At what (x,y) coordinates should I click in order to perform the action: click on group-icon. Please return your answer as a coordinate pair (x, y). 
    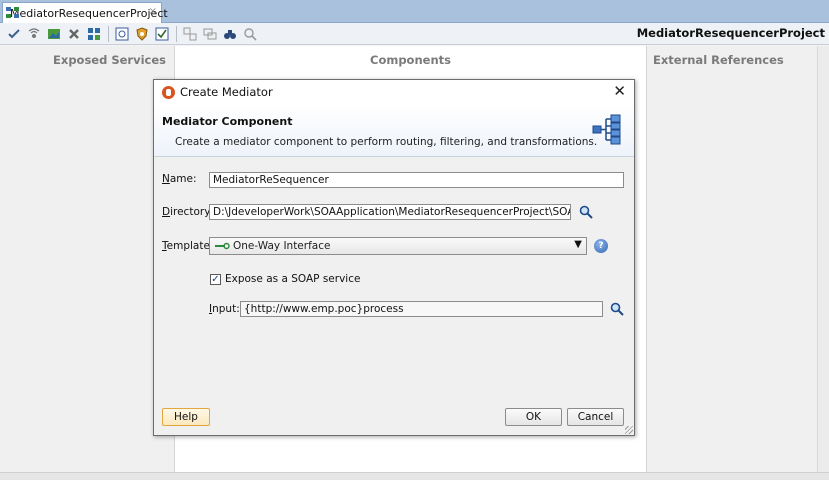
    Looking at the image, I should click on (210, 34).